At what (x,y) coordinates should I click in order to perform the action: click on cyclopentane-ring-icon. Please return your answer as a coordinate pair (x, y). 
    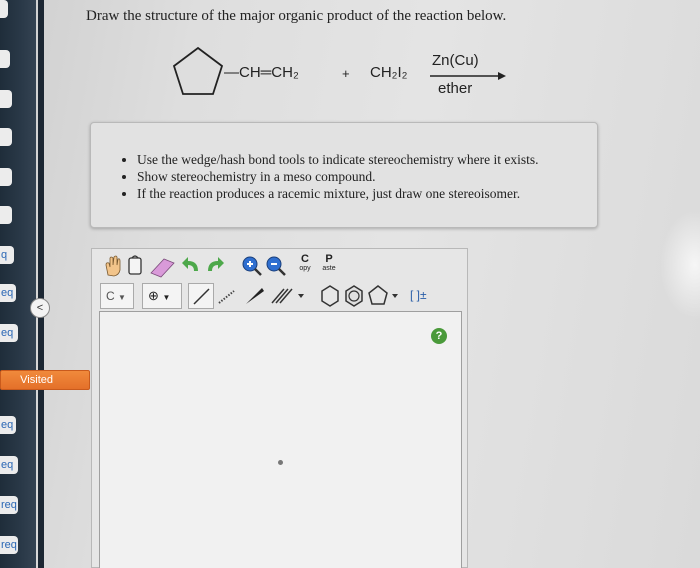
    Looking at the image, I should click on (198, 70).